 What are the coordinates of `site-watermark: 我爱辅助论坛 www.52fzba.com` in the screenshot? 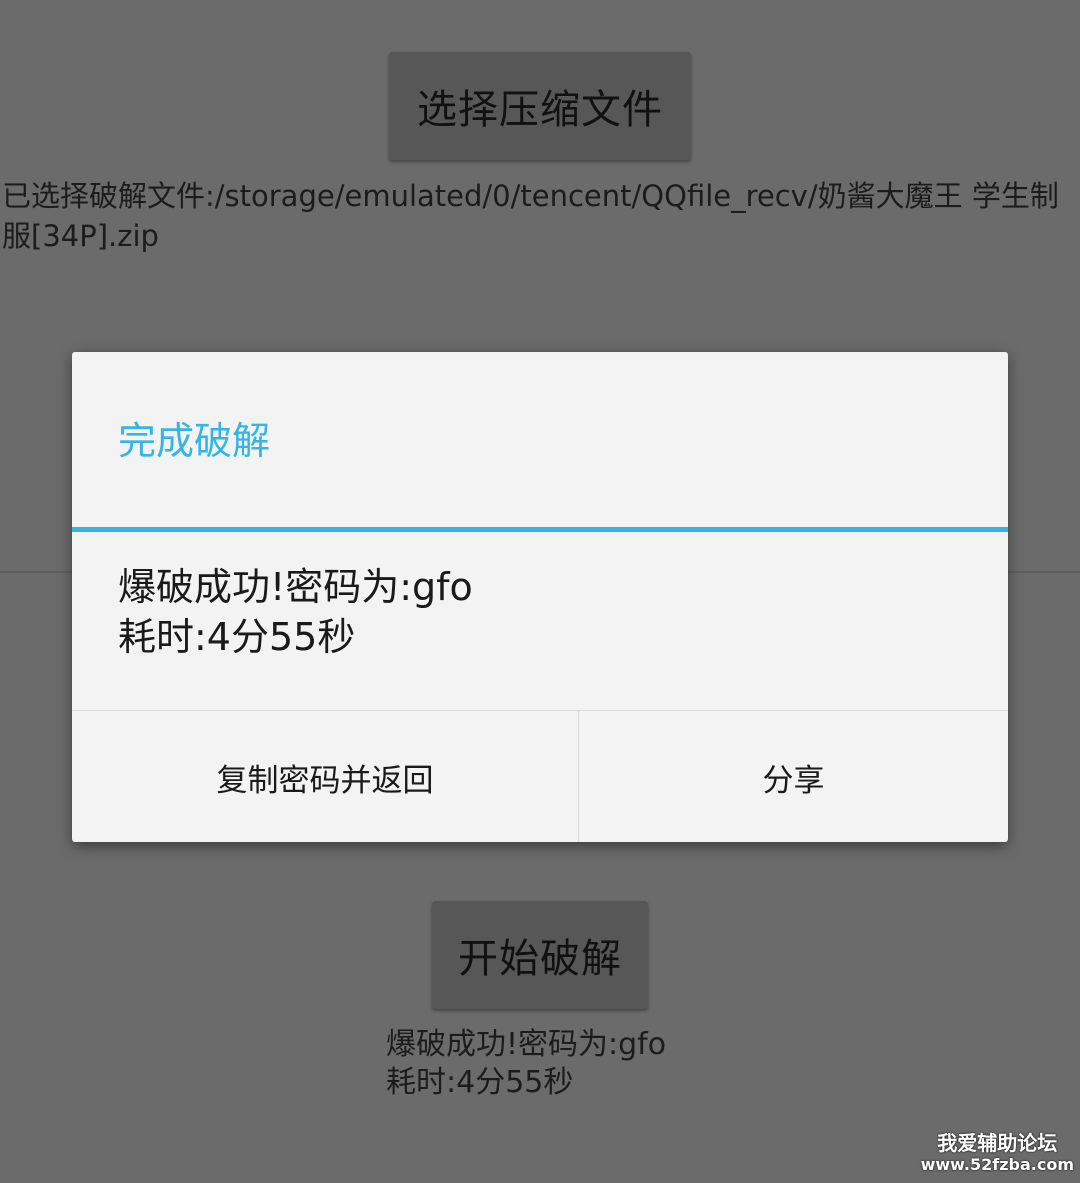 It's located at (997, 1153).